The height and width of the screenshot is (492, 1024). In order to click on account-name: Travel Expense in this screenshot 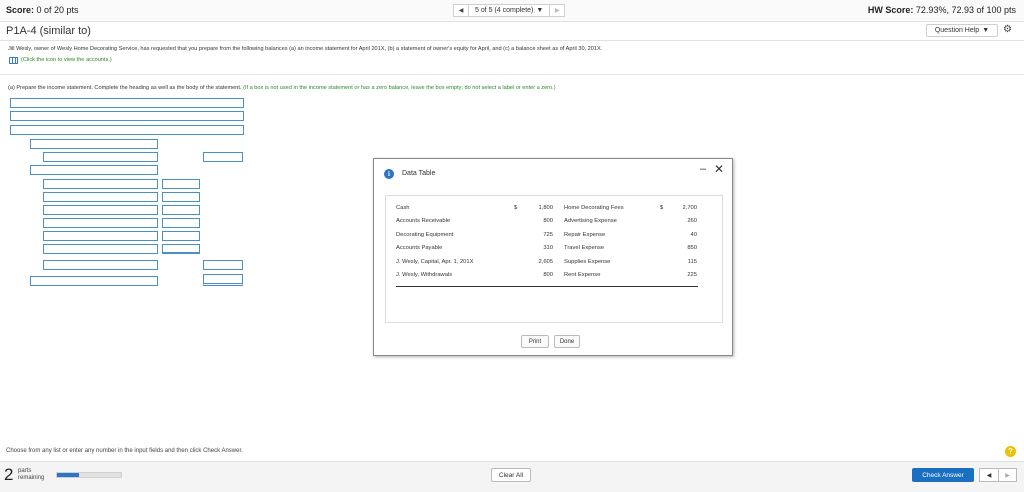, I will do `click(584, 248)`.